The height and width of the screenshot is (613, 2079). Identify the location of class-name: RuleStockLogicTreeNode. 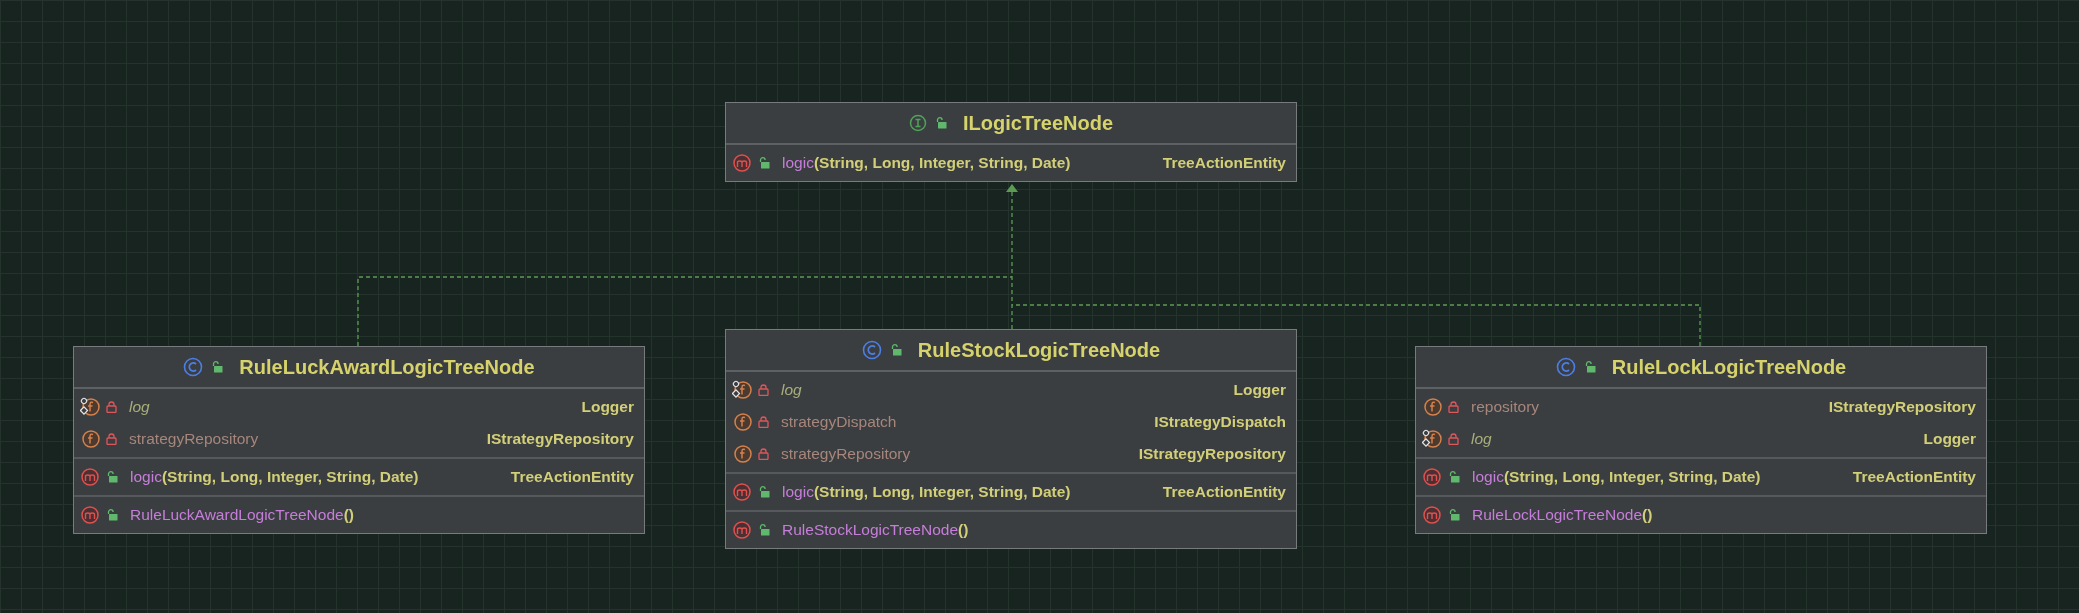
(1039, 350).